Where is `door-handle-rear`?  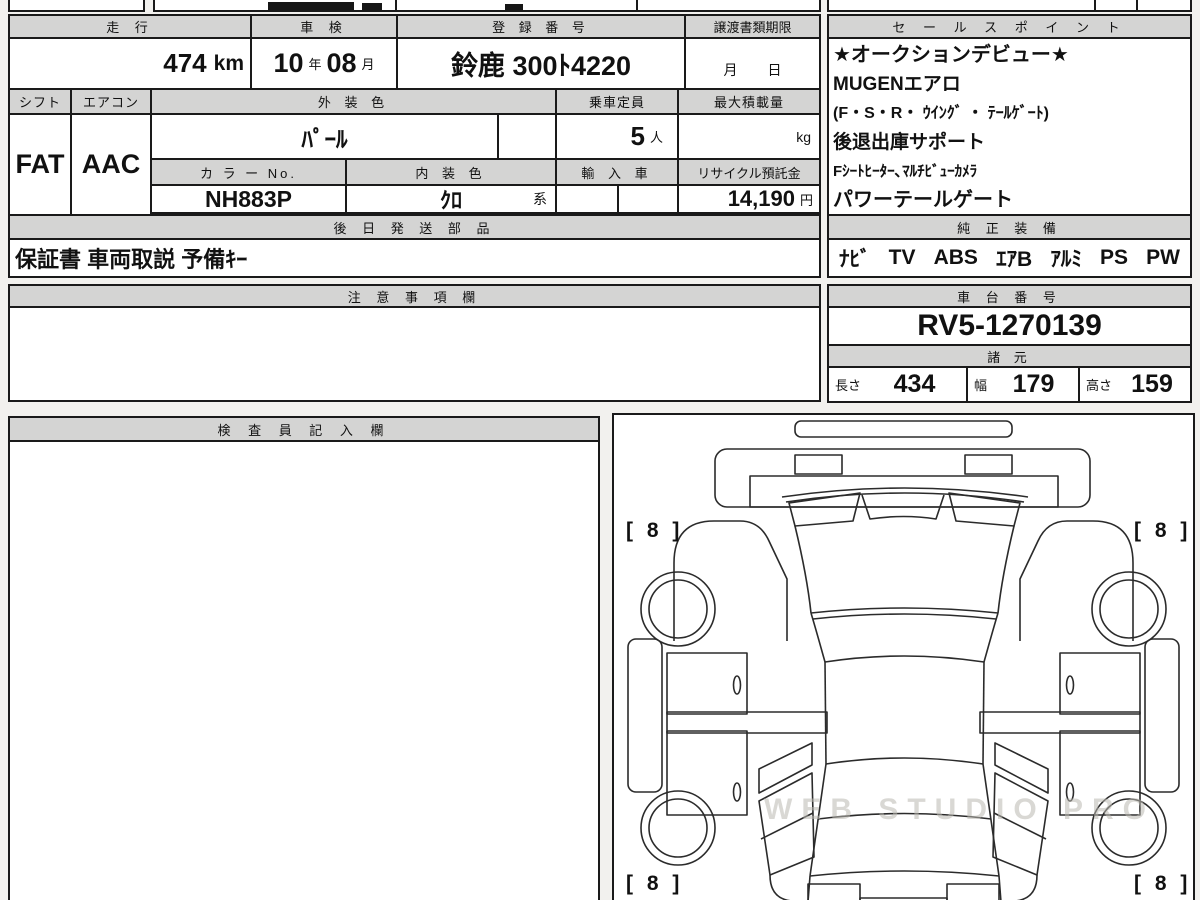
door-handle-rear is located at coordinates (737, 792).